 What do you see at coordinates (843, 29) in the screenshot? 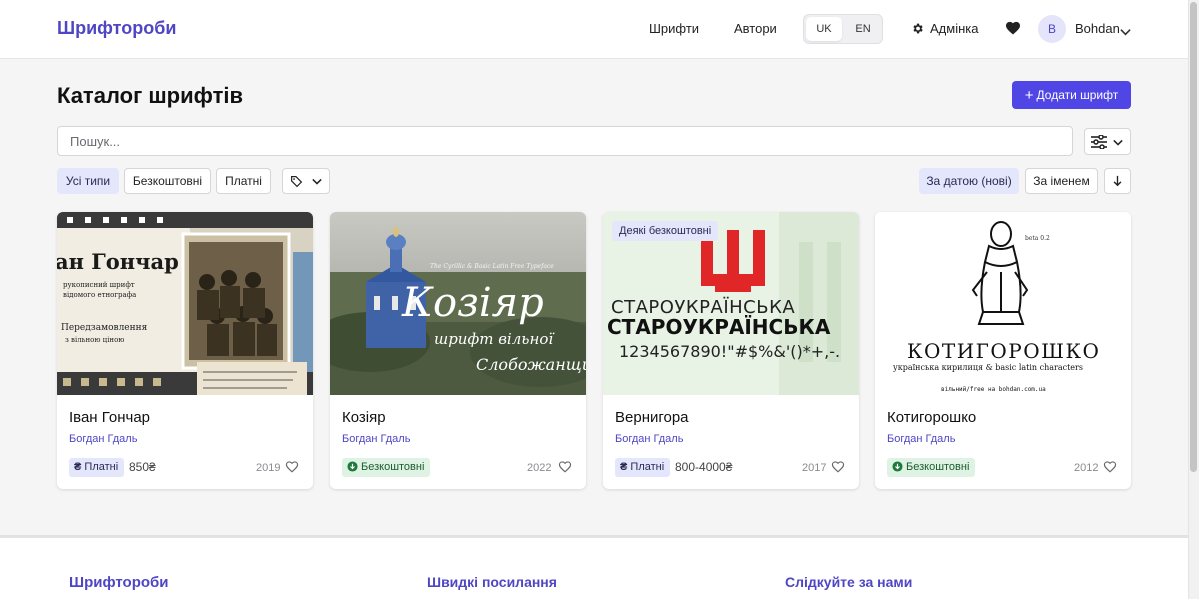
I see `language-switcher: UK EN` at bounding box center [843, 29].